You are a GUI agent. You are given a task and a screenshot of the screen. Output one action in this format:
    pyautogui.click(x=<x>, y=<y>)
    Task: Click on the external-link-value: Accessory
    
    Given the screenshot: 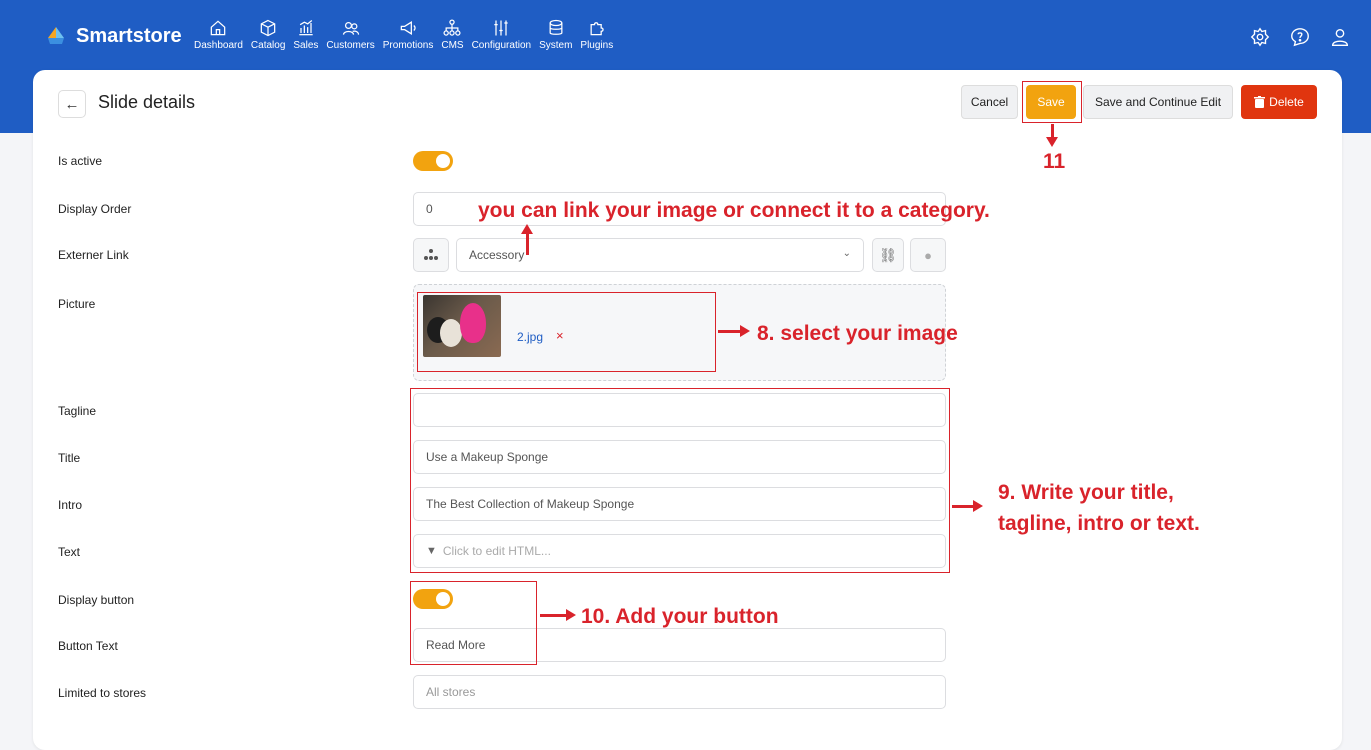 What is the action you would take?
    pyautogui.click(x=497, y=255)
    